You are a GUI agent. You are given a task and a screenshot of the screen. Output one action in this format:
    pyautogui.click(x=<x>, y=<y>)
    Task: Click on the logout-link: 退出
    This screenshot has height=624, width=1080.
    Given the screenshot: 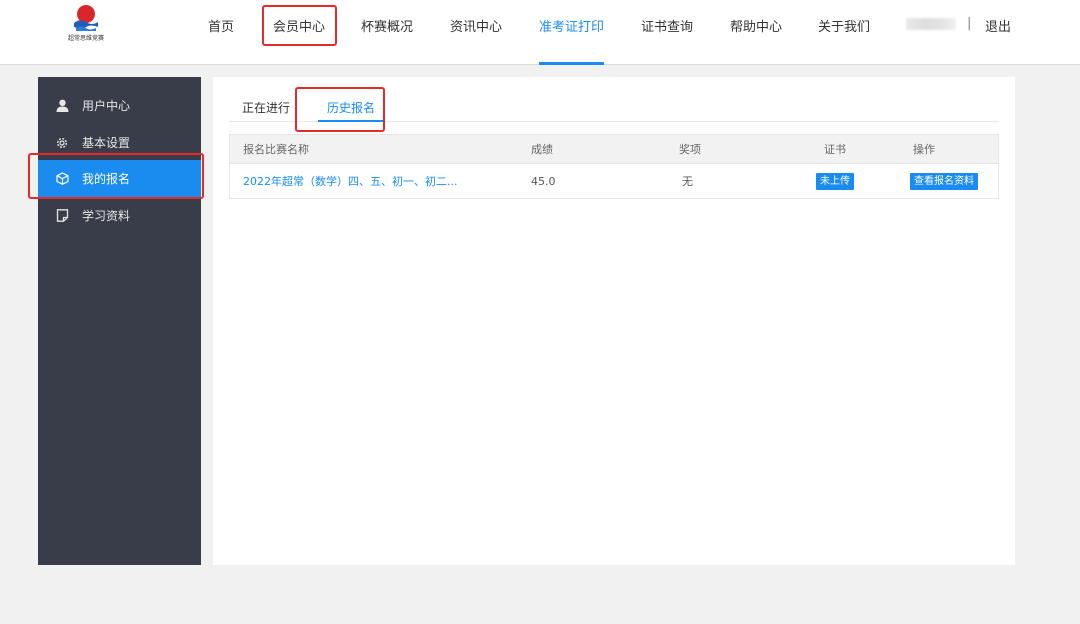 What is the action you would take?
    pyautogui.click(x=998, y=25)
    